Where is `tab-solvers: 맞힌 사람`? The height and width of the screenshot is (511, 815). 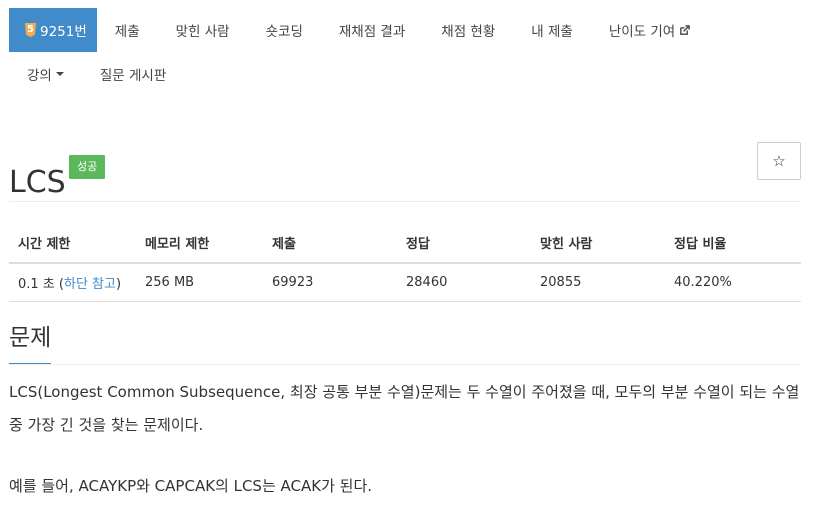 tab-solvers: 맞힌 사람 is located at coordinates (203, 30).